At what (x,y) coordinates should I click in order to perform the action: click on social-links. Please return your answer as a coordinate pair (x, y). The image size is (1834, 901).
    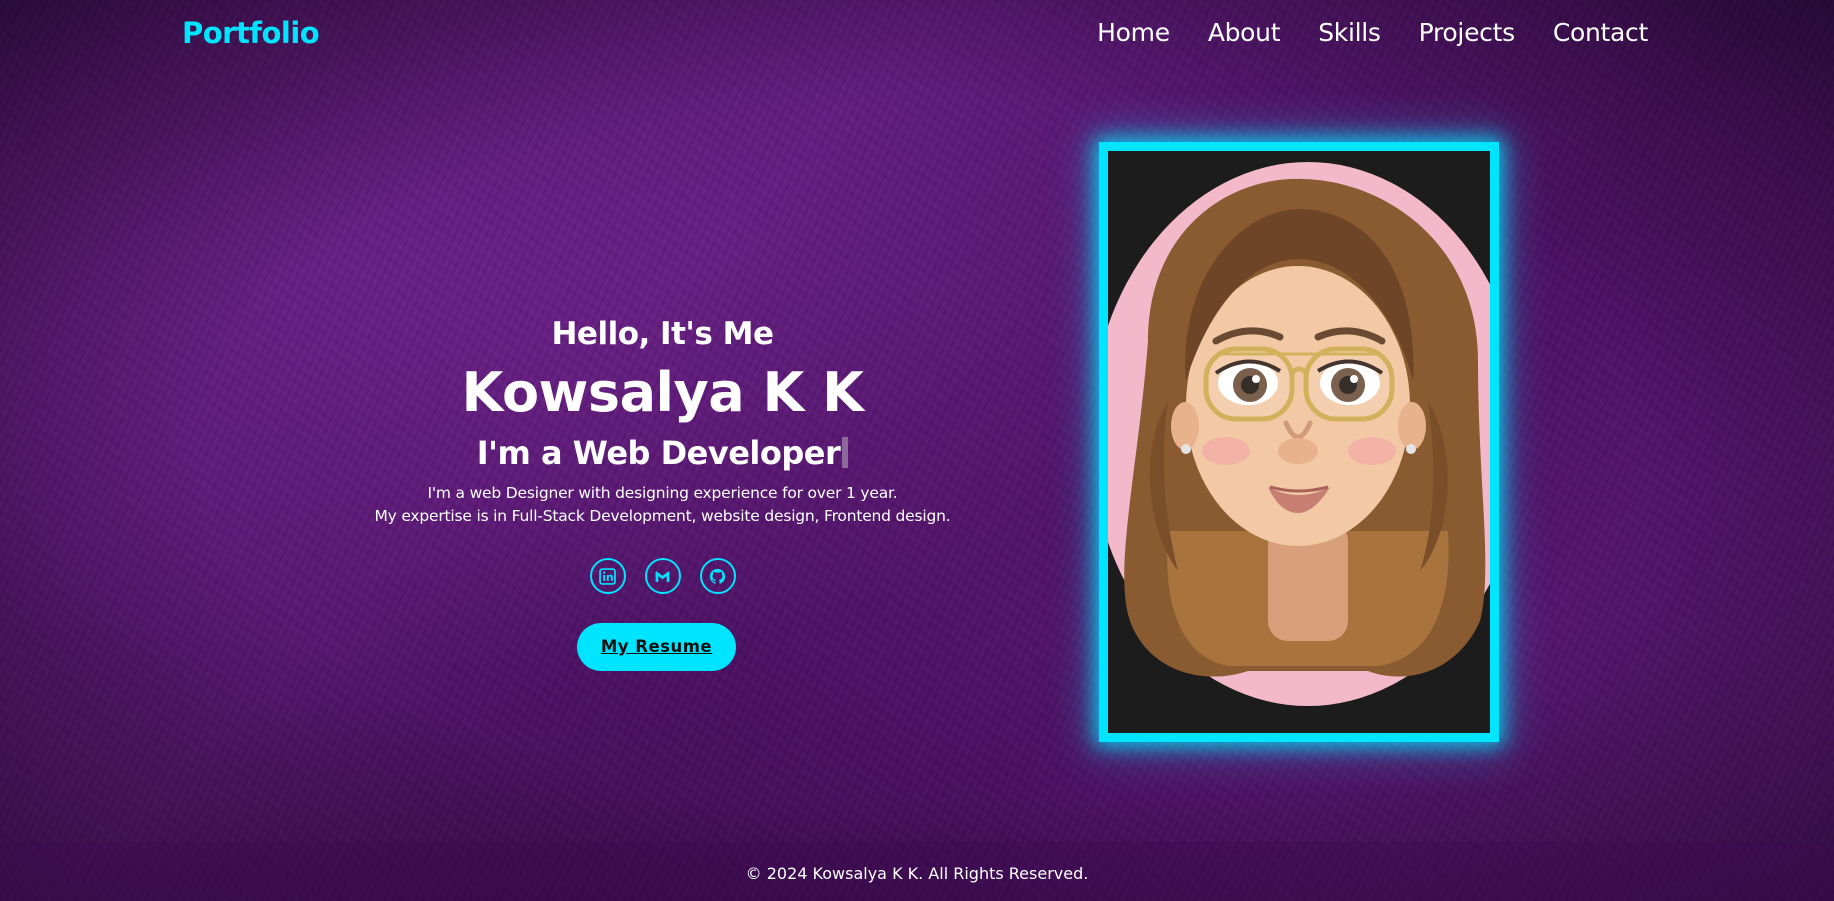
    Looking at the image, I should click on (662, 576).